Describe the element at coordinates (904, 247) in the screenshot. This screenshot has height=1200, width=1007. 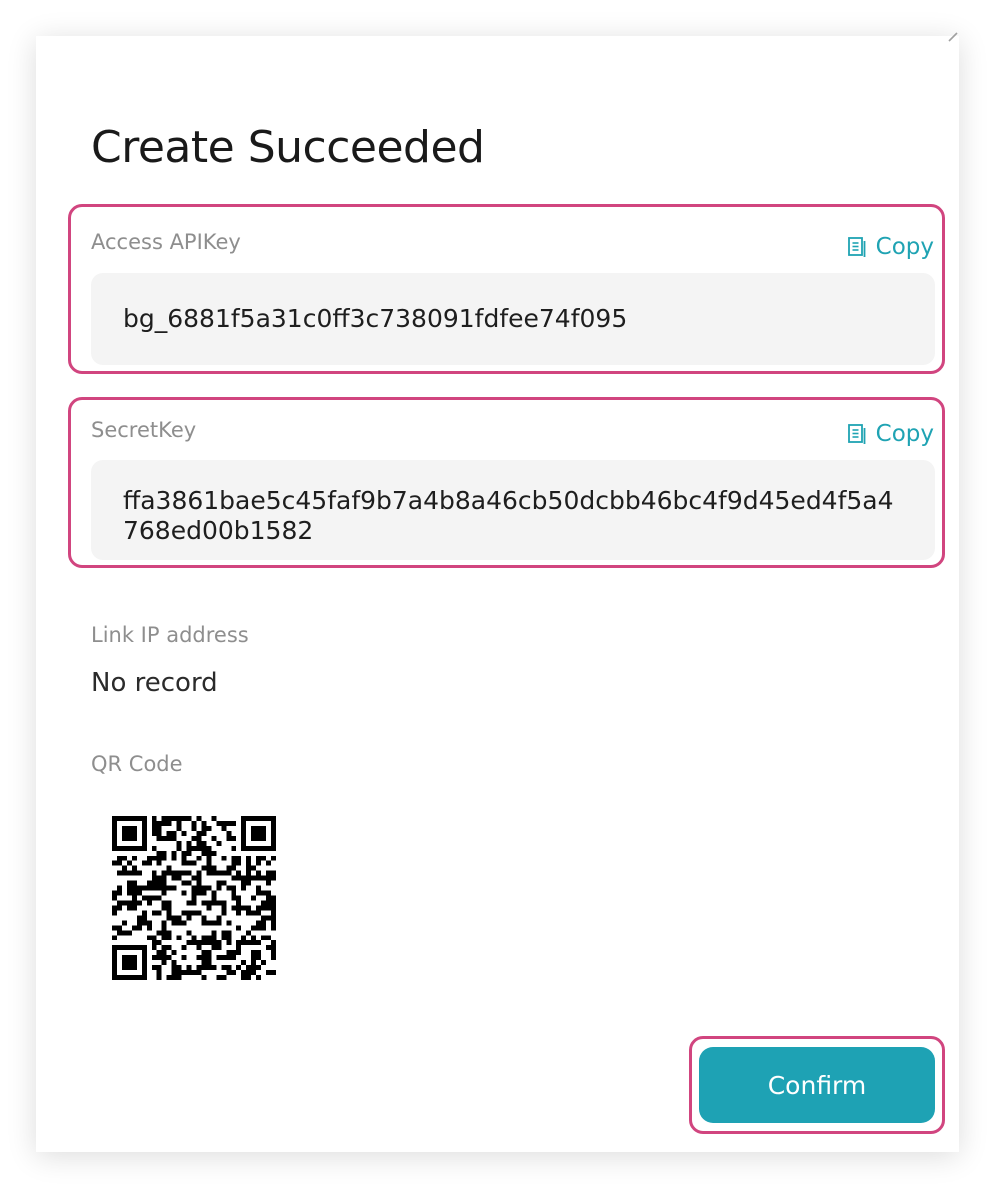
I see `copy-access-key-label: Copy` at that location.